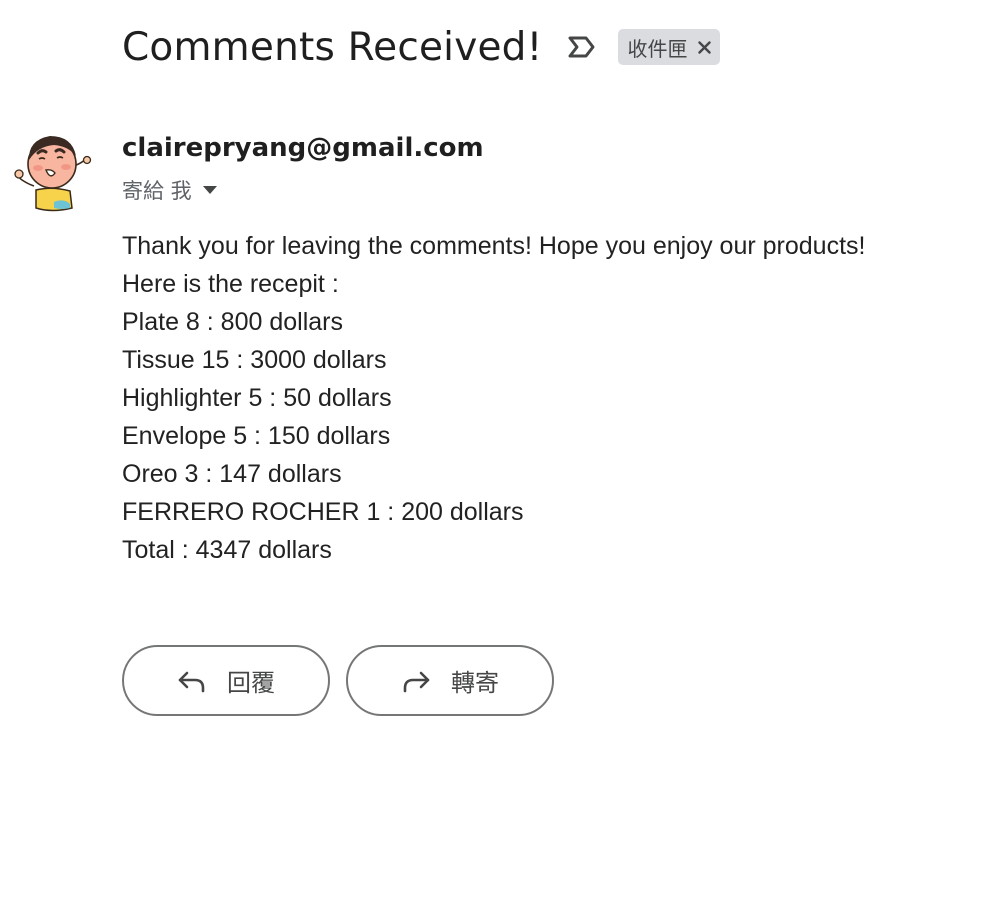 This screenshot has width=988, height=900. I want to click on reply-button-label: 回覆, so click(251, 683).